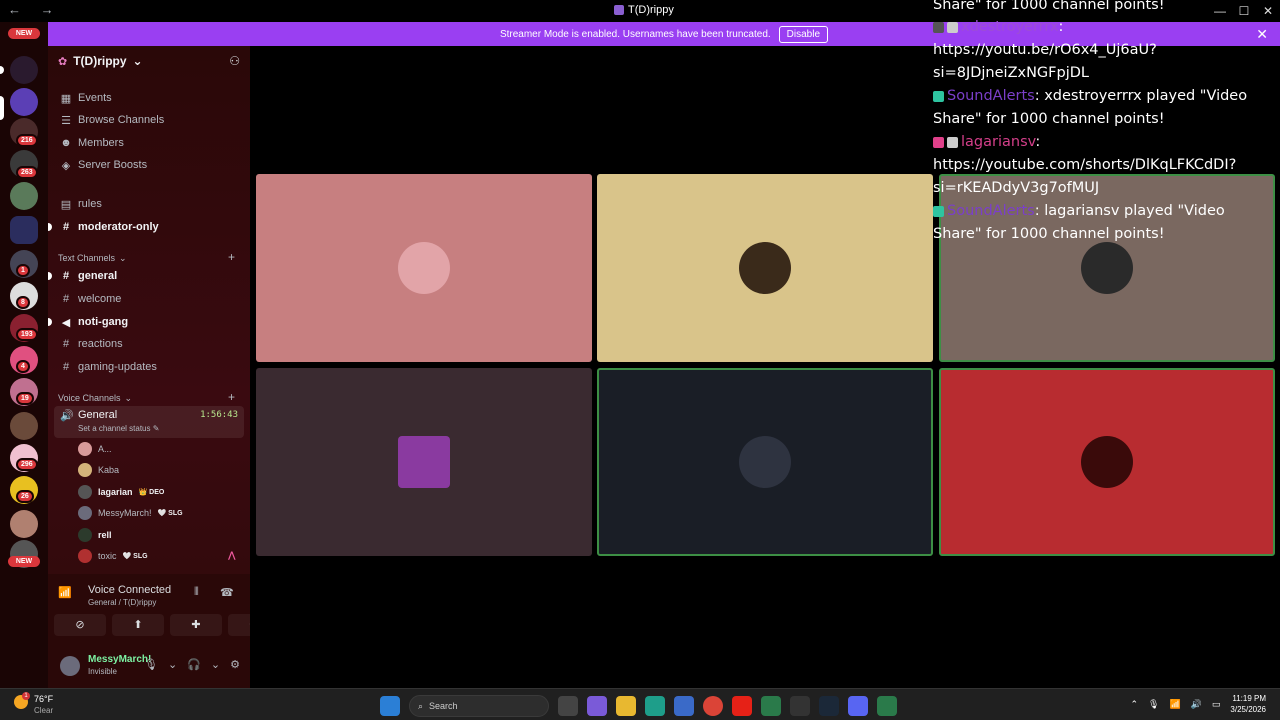  Describe the element at coordinates (626, 706) in the screenshot. I see `file-explorer-icon` at that location.